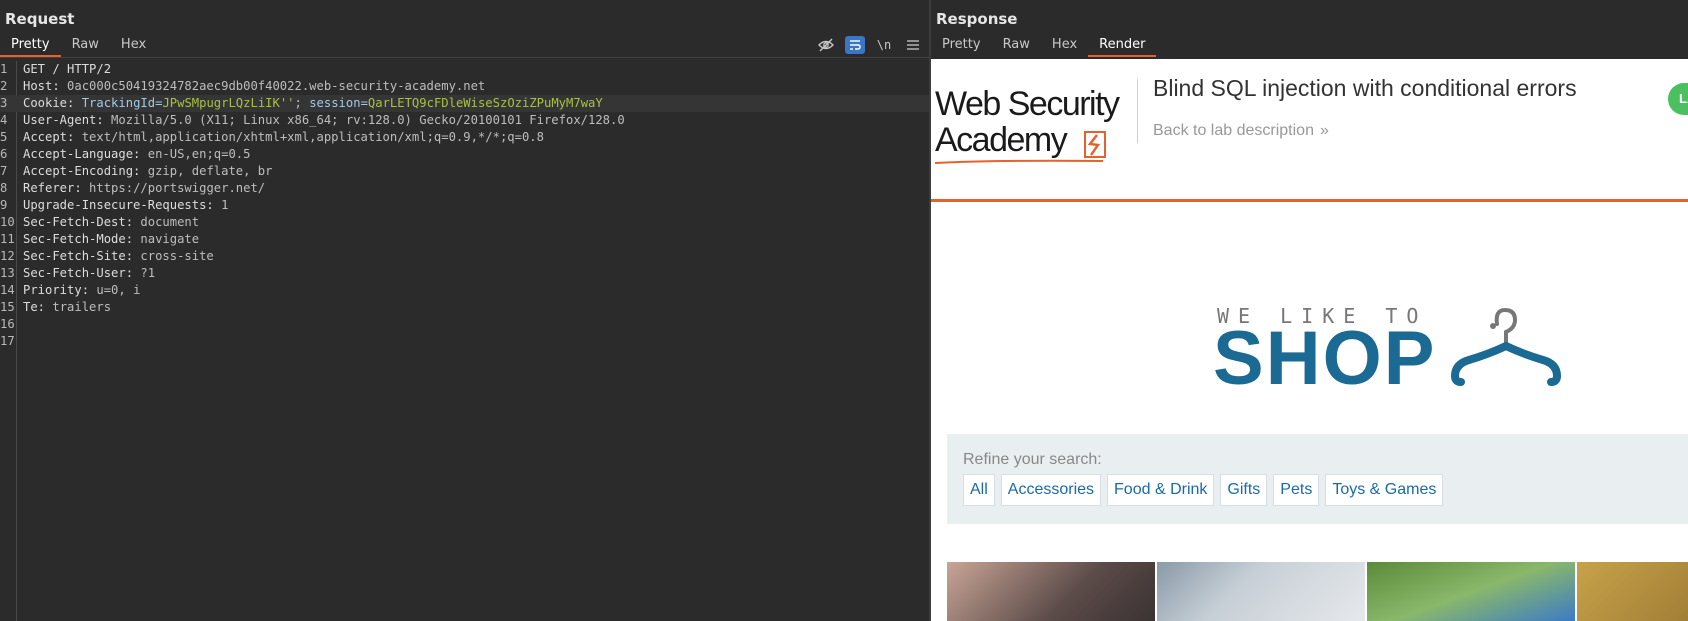  What do you see at coordinates (118, 103) in the screenshot?
I see `cookie-name: TrackingId=` at bounding box center [118, 103].